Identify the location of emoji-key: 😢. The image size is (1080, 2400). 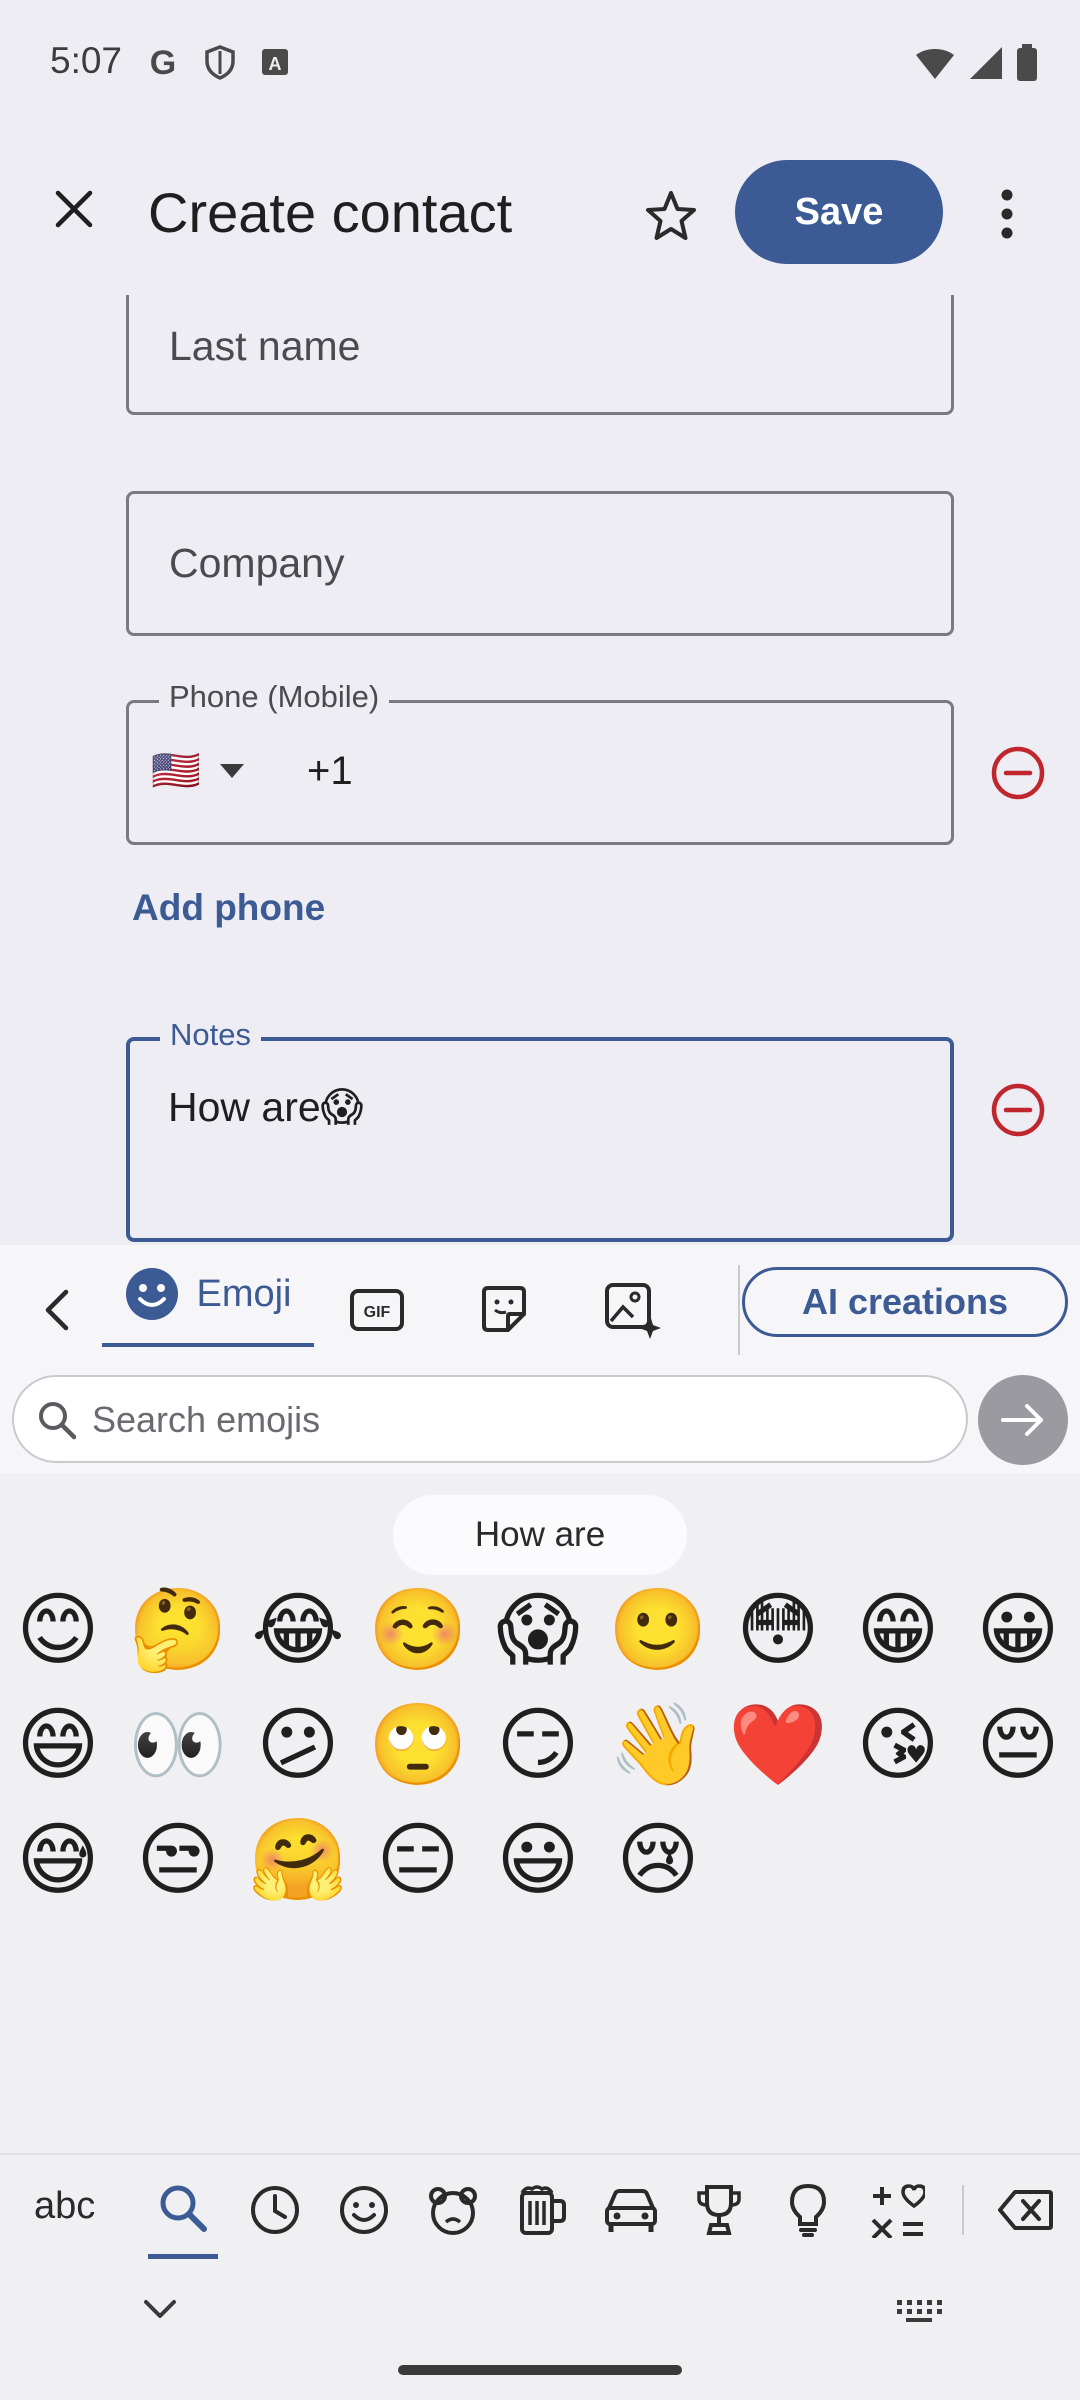
(658, 1860).